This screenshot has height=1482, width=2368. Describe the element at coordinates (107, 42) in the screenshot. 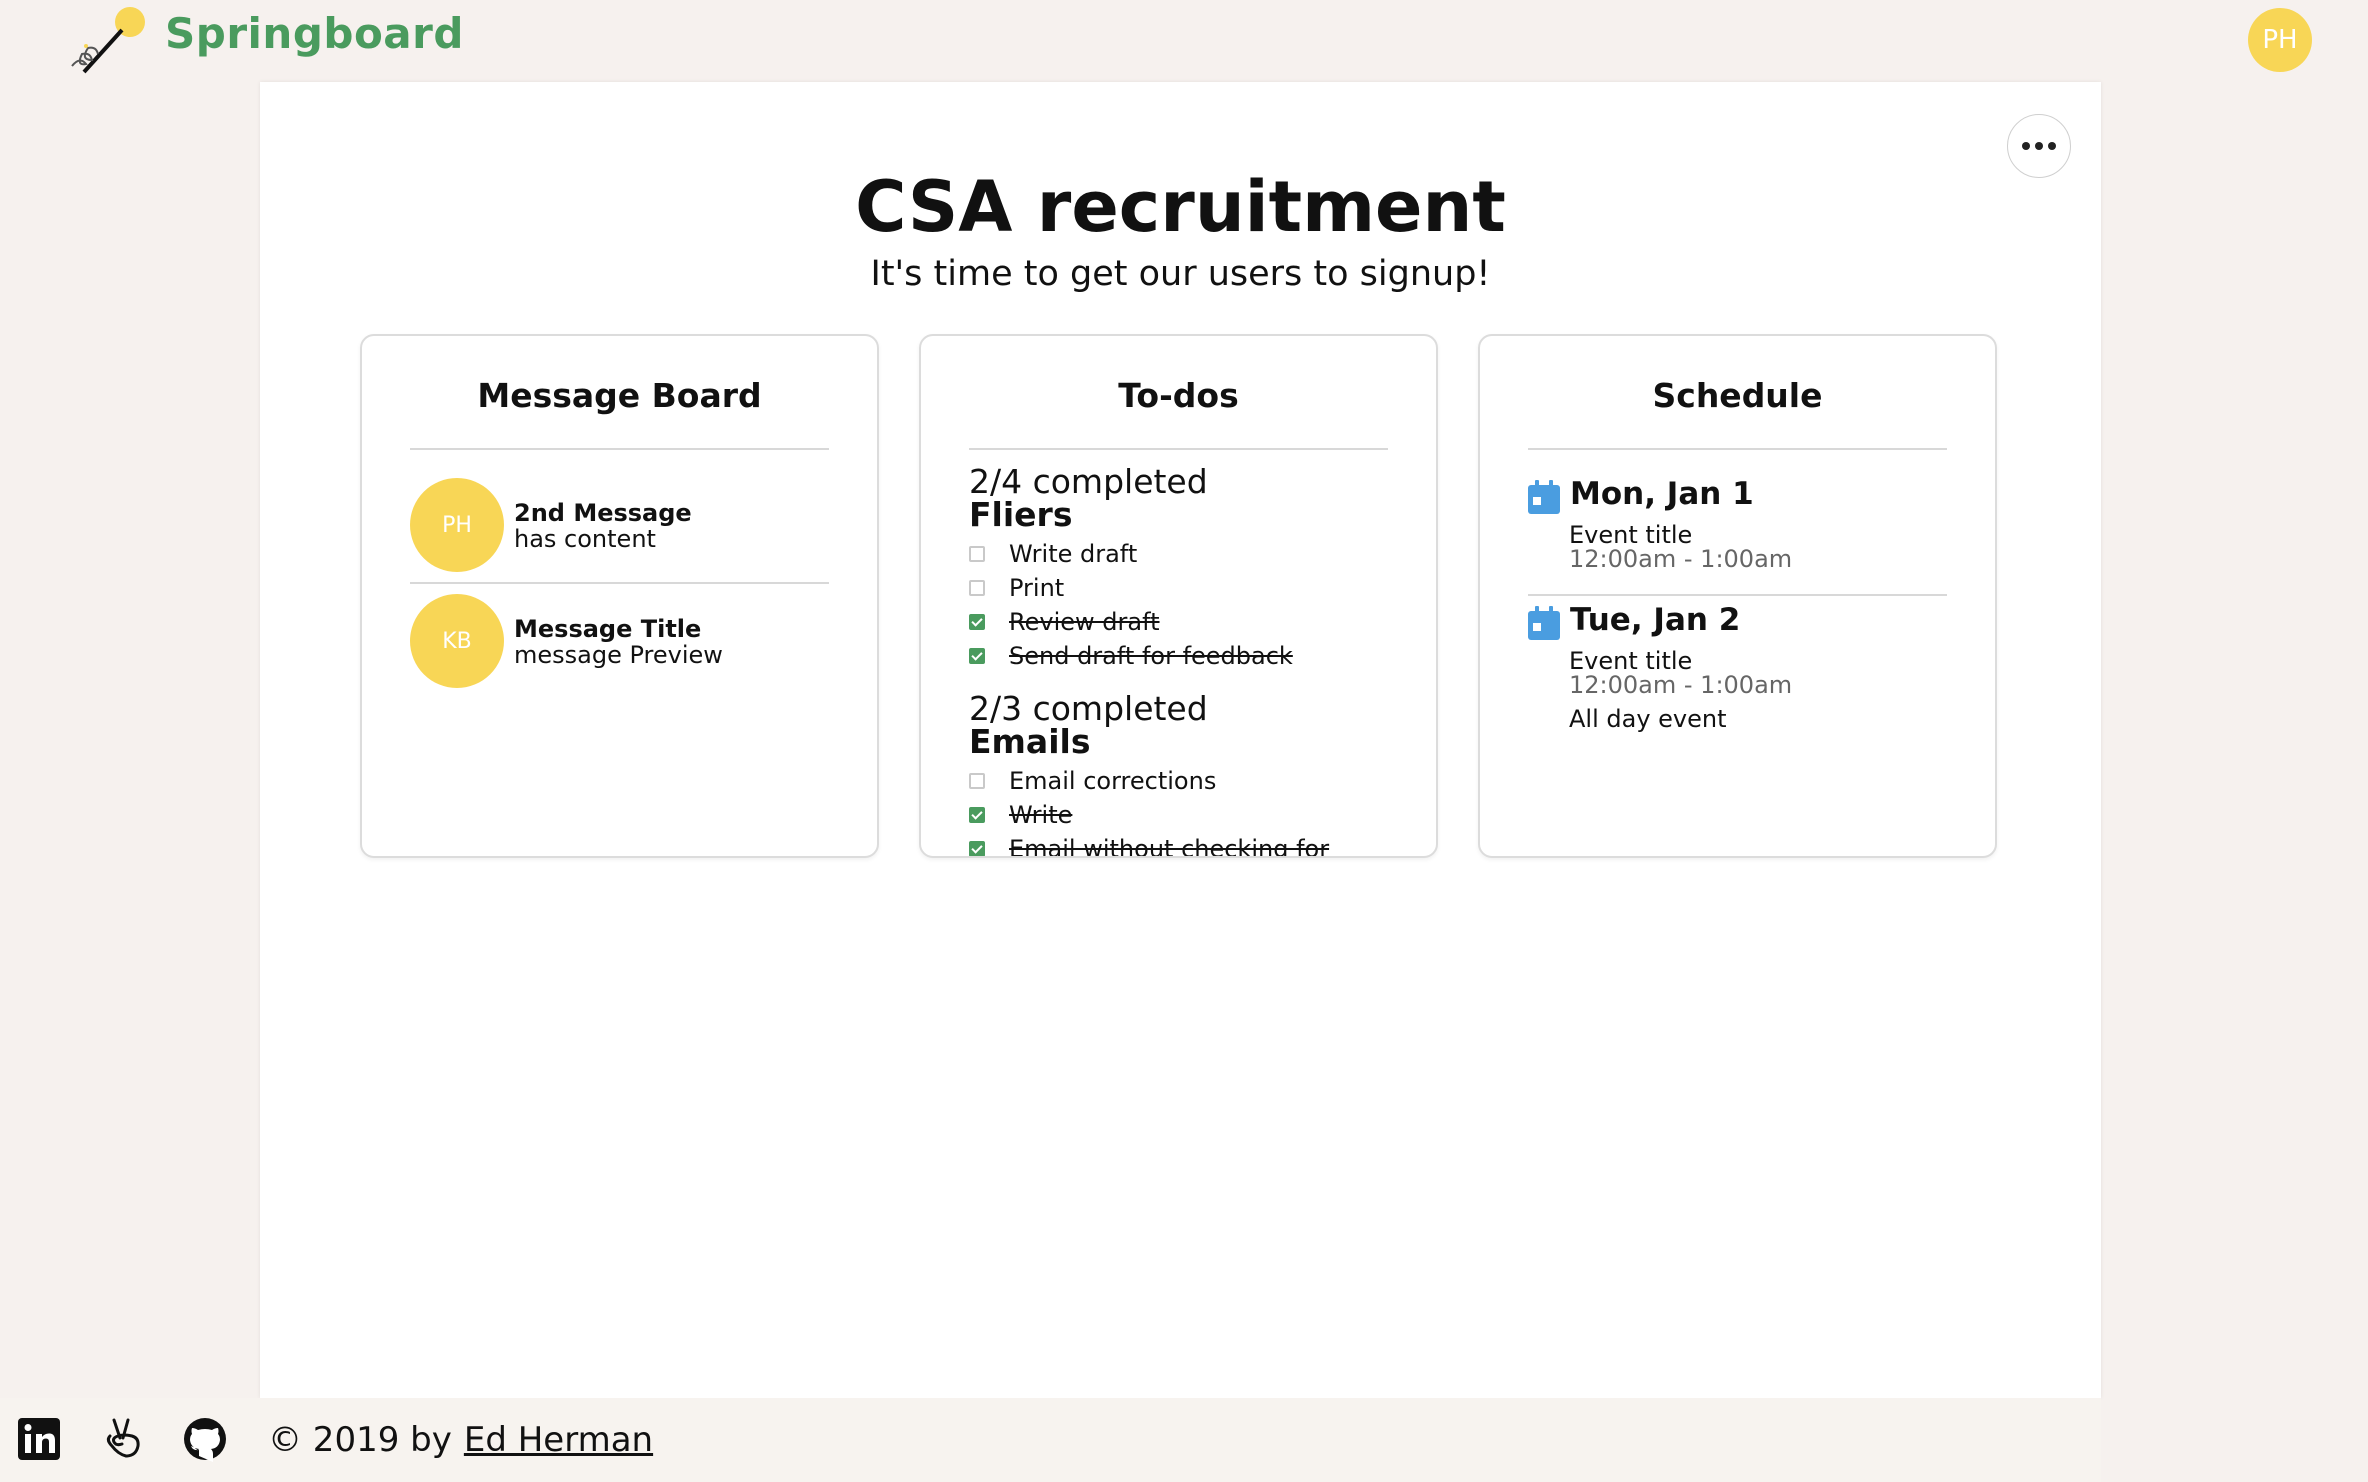

I see `springboard-logo` at that location.